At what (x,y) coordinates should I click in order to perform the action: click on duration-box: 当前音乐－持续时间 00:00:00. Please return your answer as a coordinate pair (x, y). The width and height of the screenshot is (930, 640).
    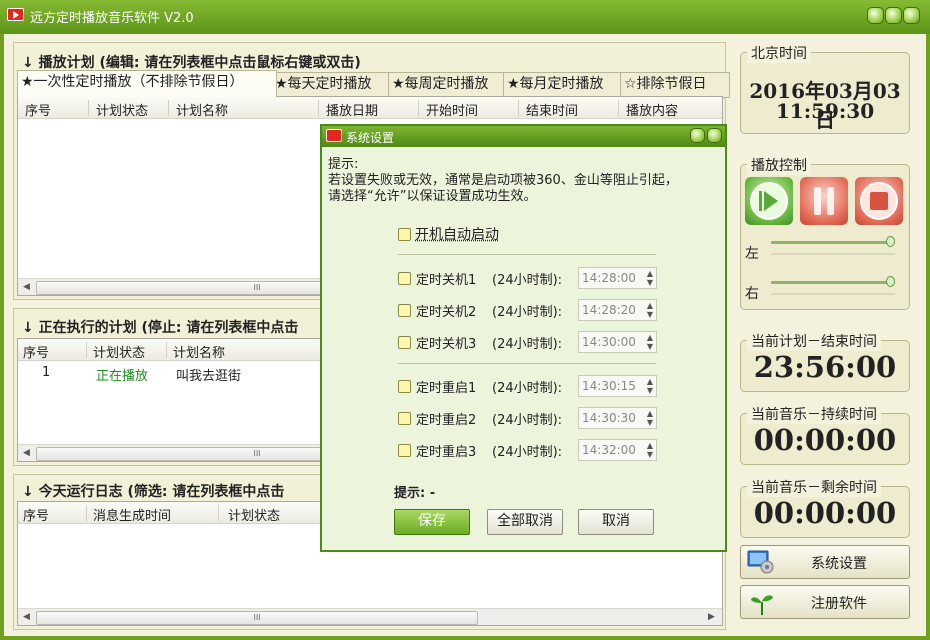
    Looking at the image, I should click on (825, 434).